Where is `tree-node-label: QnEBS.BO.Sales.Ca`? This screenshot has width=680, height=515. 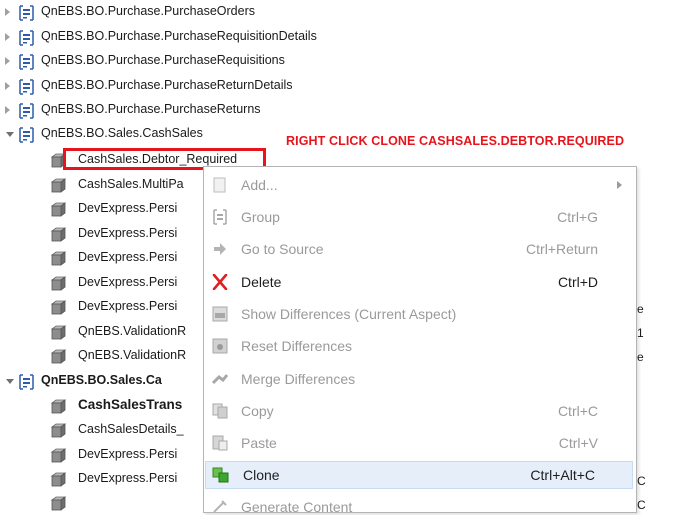
tree-node-label: QnEBS.BO.Sales.Ca is located at coordinates (101, 380).